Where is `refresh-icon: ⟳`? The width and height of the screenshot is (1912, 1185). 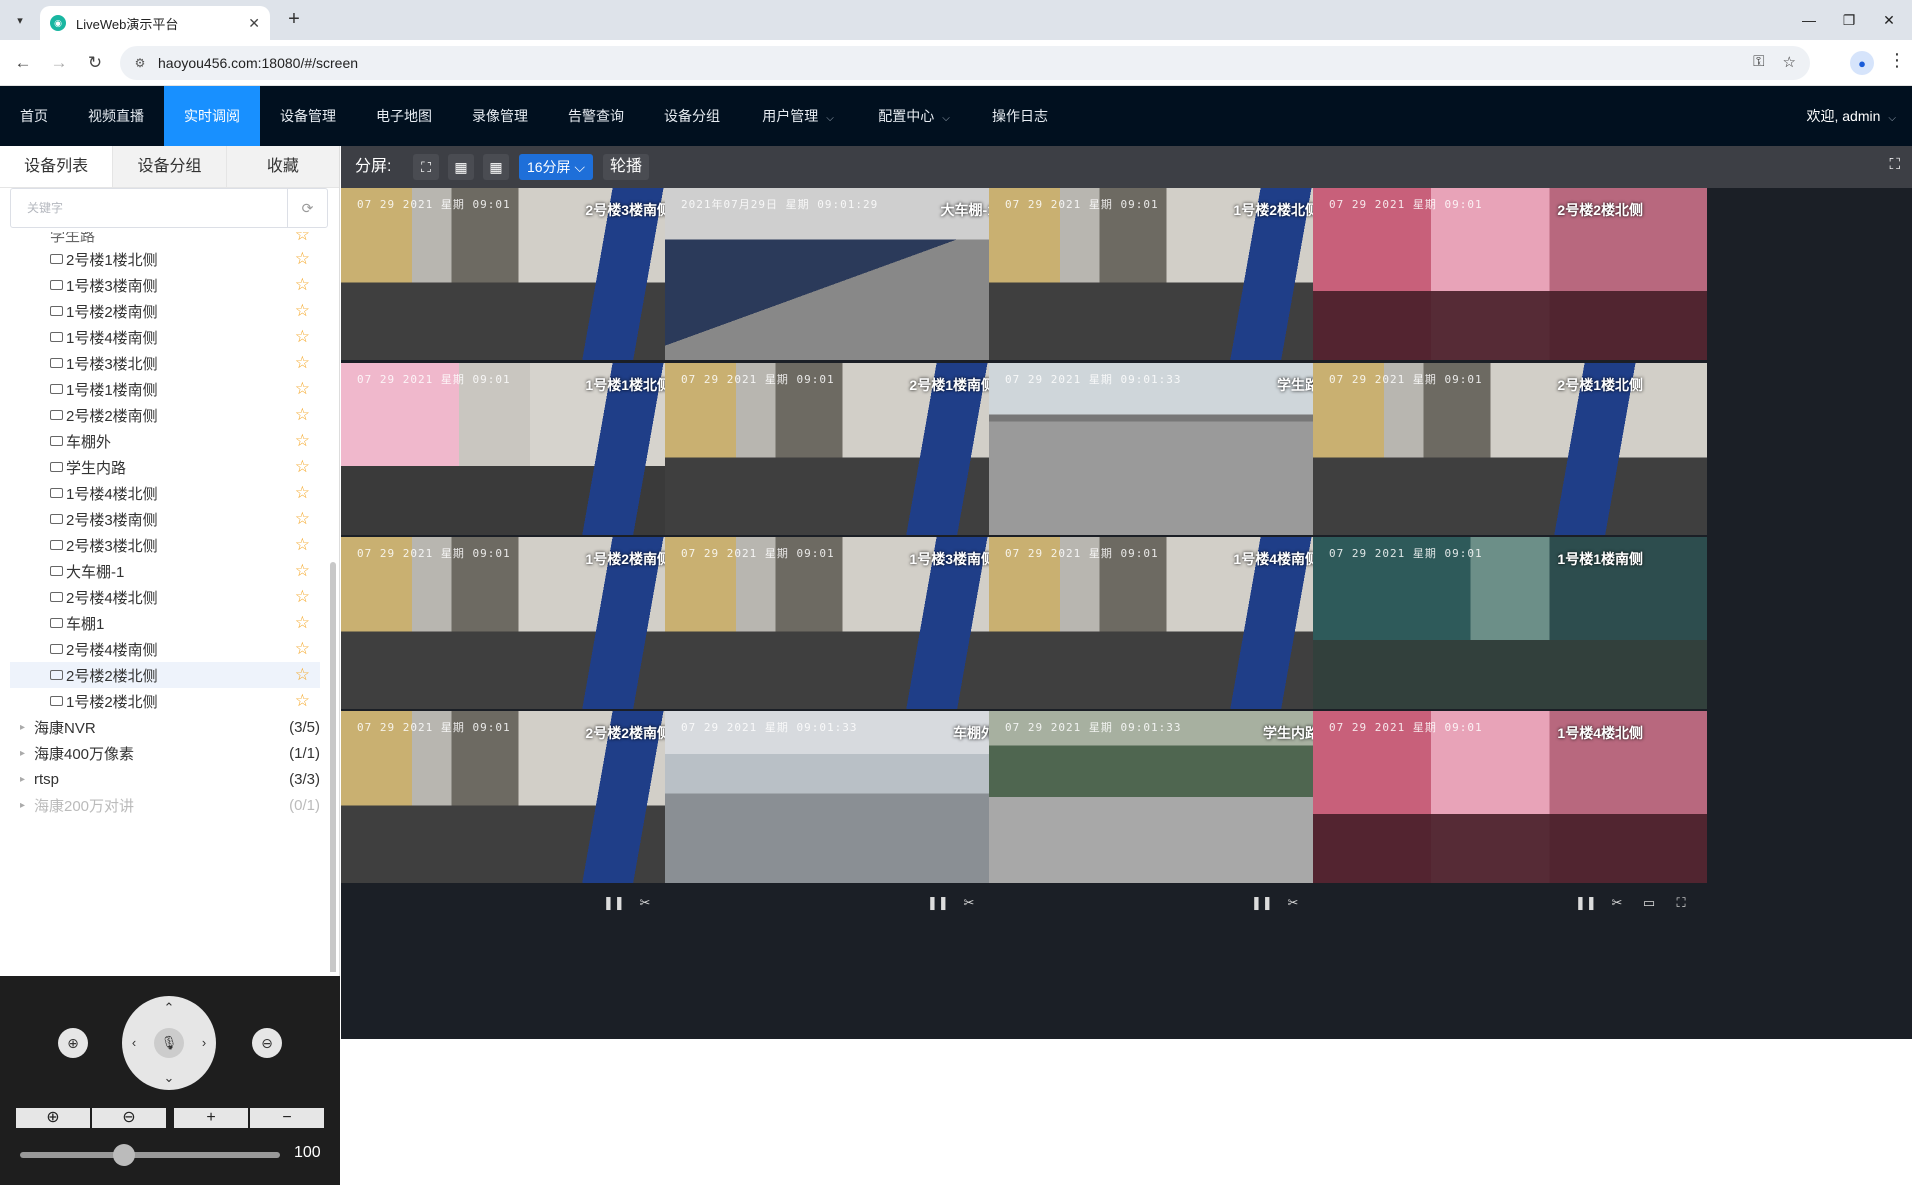 refresh-icon: ⟳ is located at coordinates (307, 208).